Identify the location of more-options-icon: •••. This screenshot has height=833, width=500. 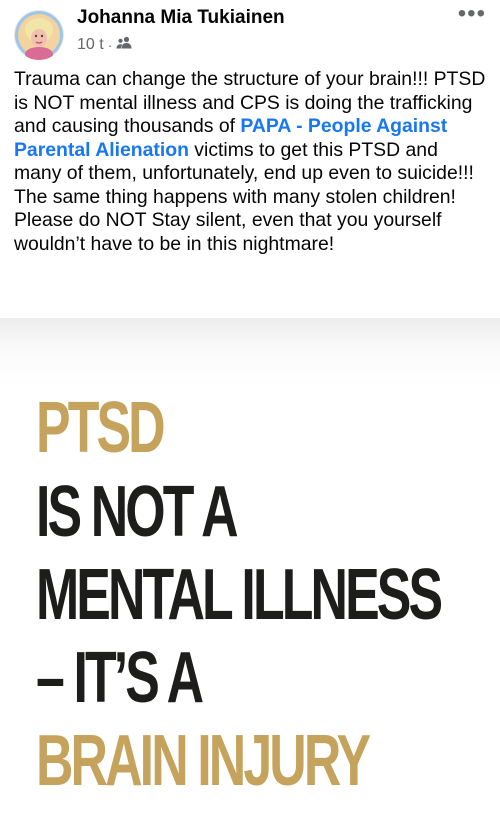
(472, 14).